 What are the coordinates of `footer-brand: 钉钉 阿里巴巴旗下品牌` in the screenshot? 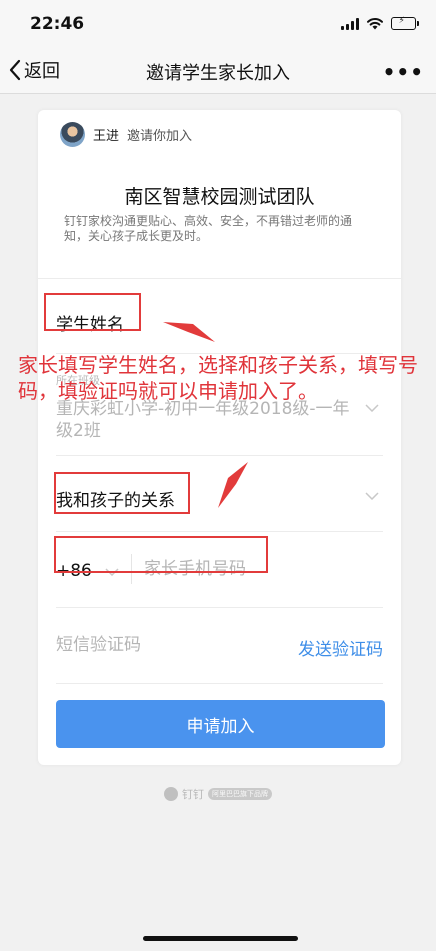 It's located at (218, 794).